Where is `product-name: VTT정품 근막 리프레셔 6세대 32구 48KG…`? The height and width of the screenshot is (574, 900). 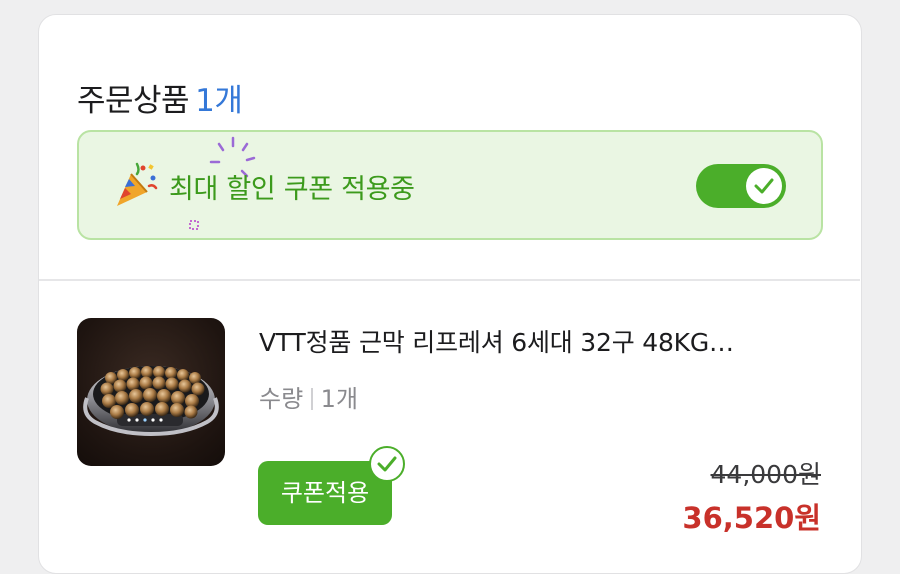 product-name: VTT정품 근막 리프레셔 6세대 32구 48KG… is located at coordinates (544, 341).